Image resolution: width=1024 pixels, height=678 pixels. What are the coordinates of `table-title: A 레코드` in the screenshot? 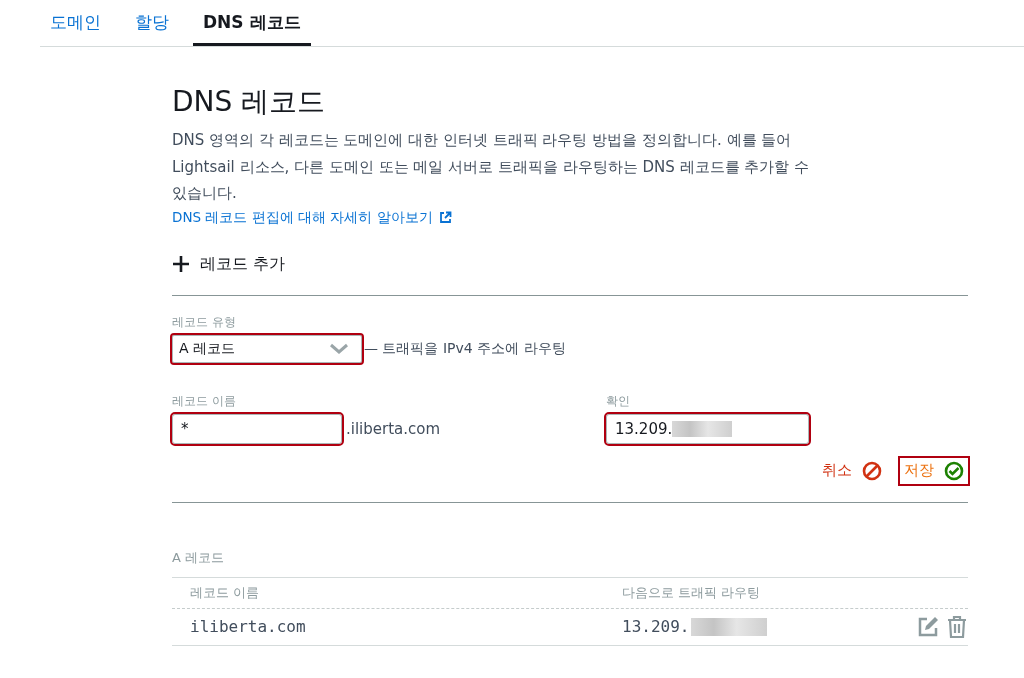 It's located at (199, 557).